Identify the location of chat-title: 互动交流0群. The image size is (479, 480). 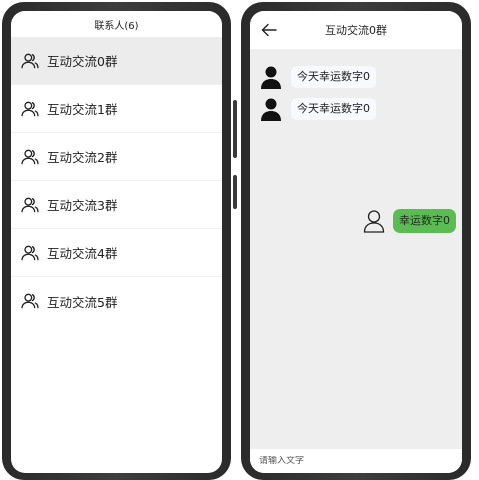
(356, 30).